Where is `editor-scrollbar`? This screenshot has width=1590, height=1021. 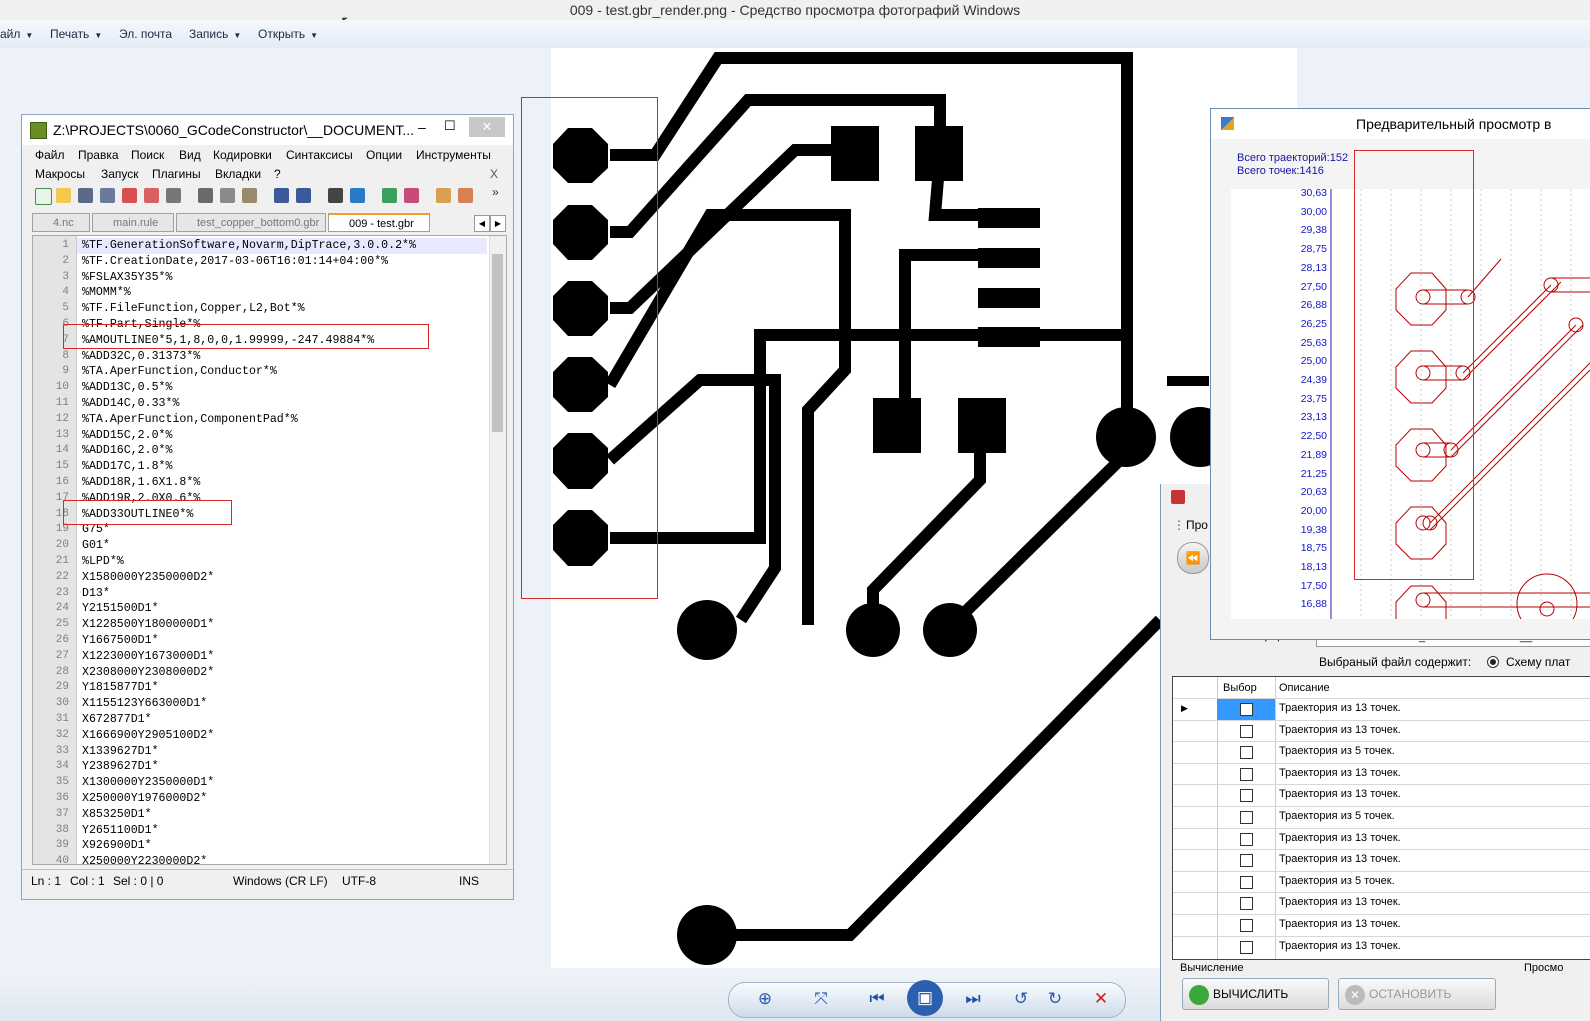
editor-scrollbar is located at coordinates (497, 550).